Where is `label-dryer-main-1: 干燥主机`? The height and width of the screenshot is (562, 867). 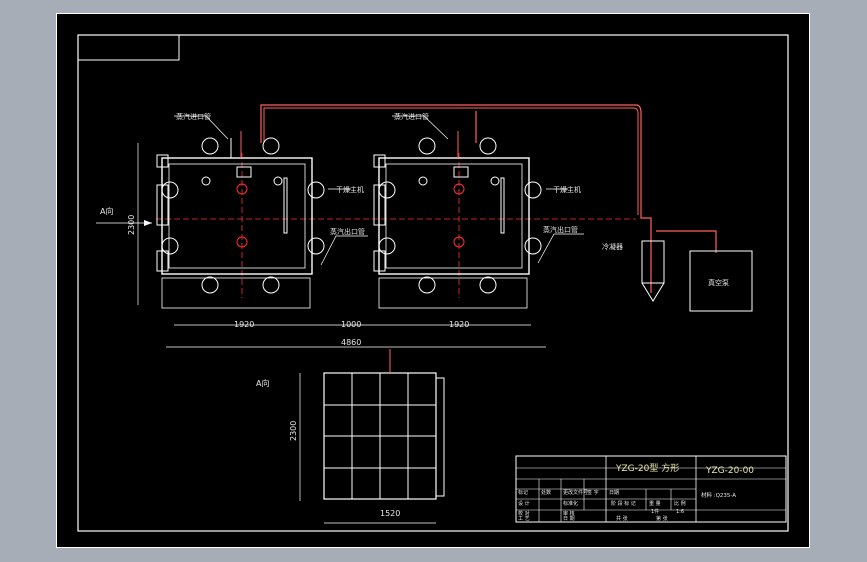 label-dryer-main-1: 干燥主机 is located at coordinates (350, 189).